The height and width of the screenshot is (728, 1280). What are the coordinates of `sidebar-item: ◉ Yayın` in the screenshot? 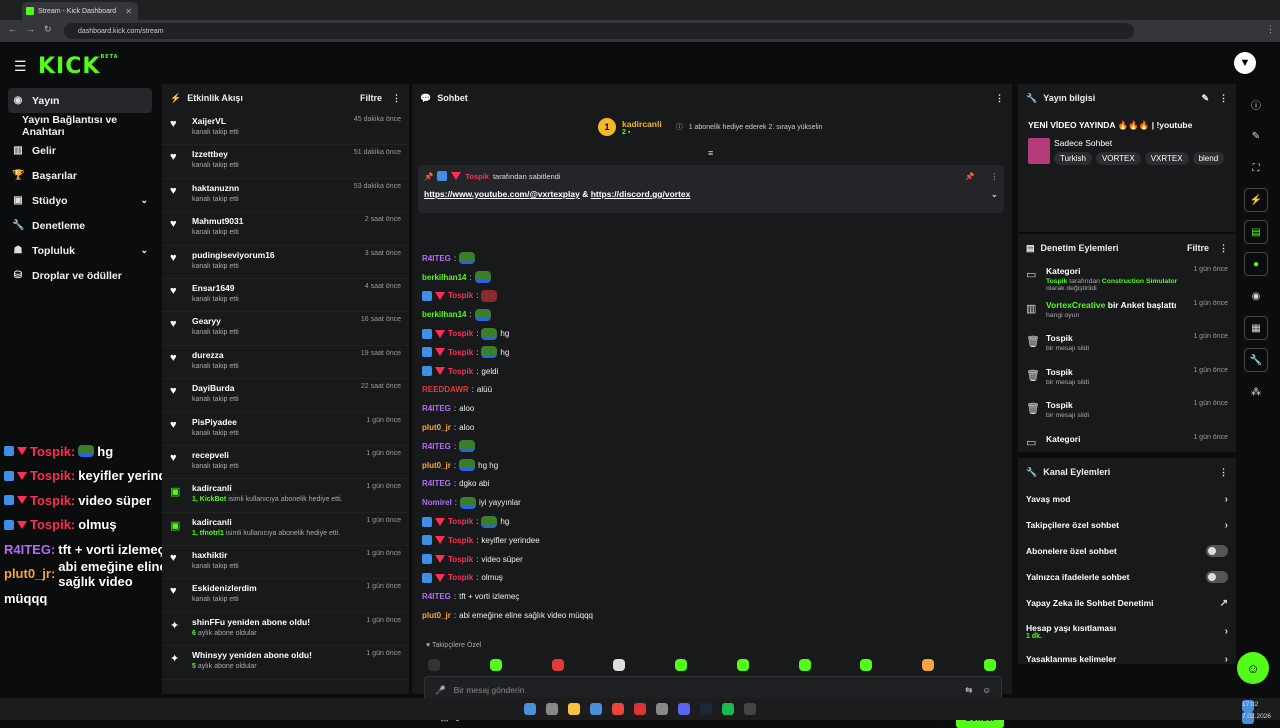 It's located at (80, 100).